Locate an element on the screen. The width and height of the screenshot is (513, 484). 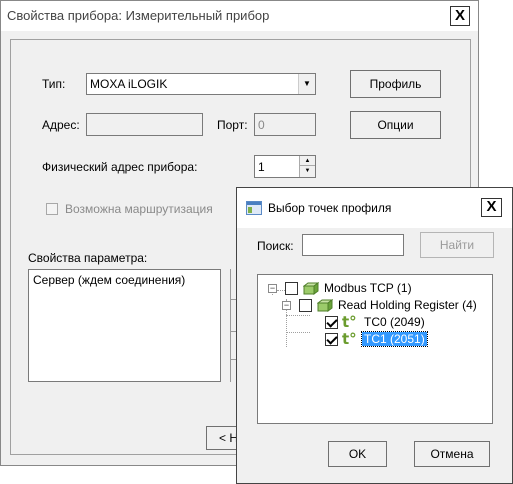
dialog-title: Свойства прибора: Измерительный прибор is located at coordinates (138, 15).